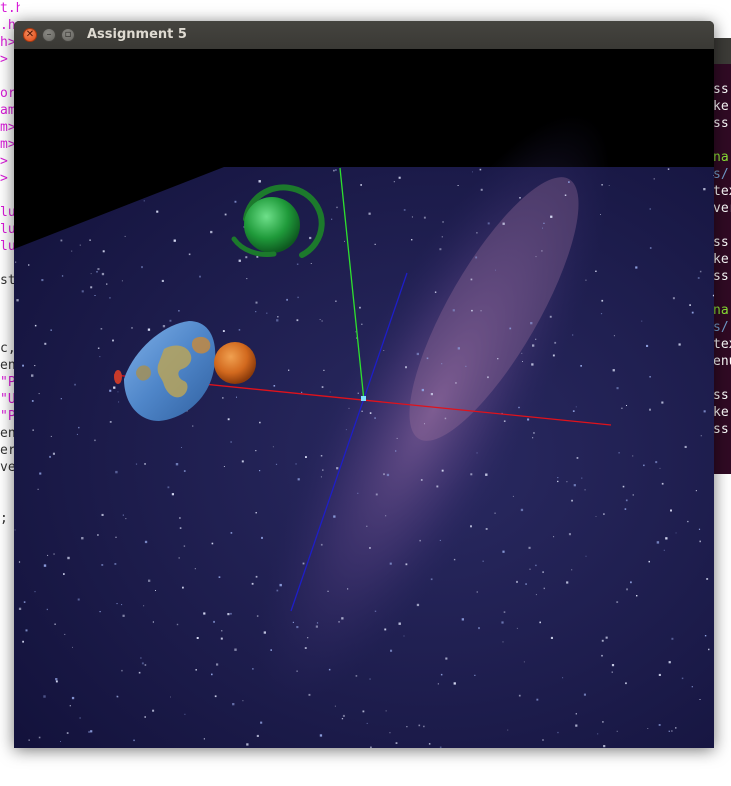 The image size is (731, 786). Describe the element at coordinates (30, 35) in the screenshot. I see `close-button: ✕` at that location.